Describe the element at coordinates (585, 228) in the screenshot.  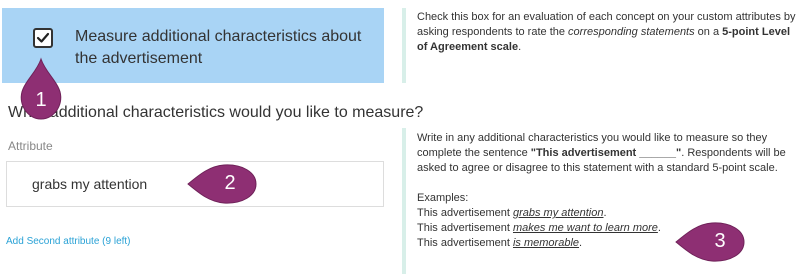
I see `example-term: makes me want to learn more` at that location.